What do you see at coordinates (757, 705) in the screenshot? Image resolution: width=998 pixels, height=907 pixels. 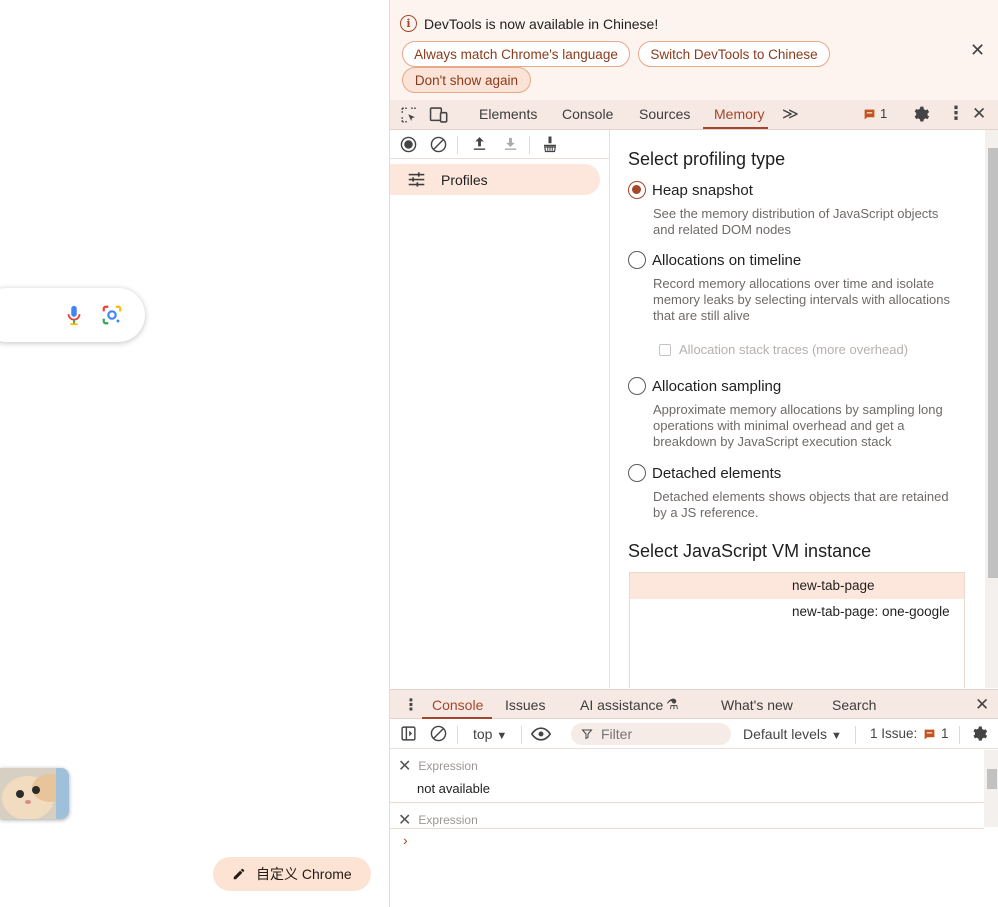 I see `drawer-tab-whats-new: What's new` at bounding box center [757, 705].